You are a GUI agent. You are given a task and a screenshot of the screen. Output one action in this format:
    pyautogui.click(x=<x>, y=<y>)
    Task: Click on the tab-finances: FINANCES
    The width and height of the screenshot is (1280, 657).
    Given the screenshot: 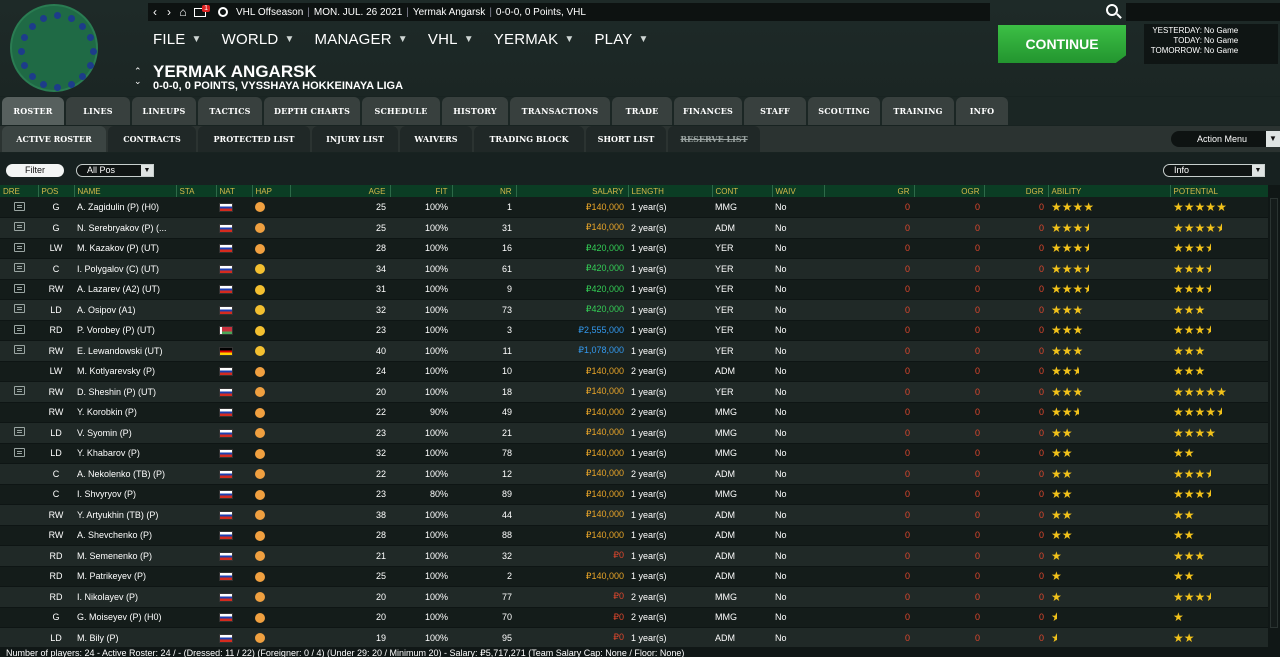 What is the action you would take?
    pyautogui.click(x=708, y=111)
    